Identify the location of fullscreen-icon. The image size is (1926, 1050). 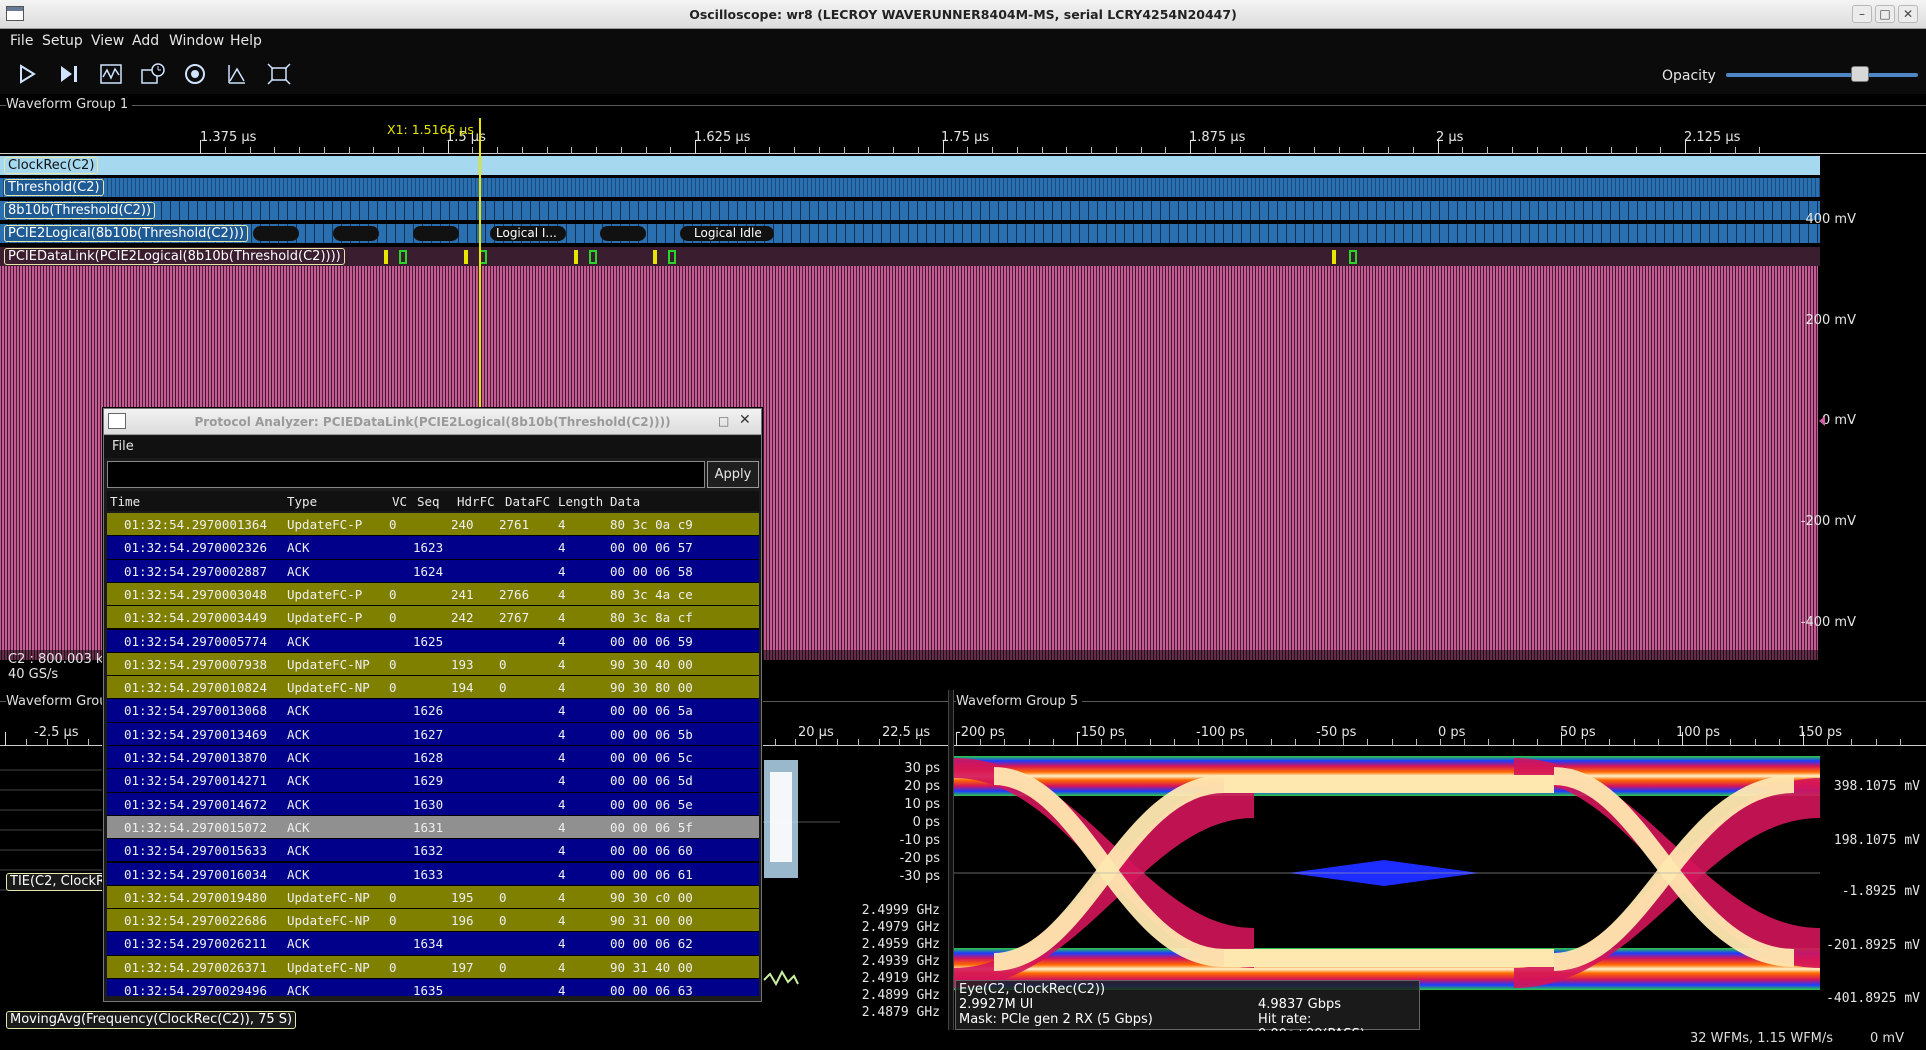
(279, 74).